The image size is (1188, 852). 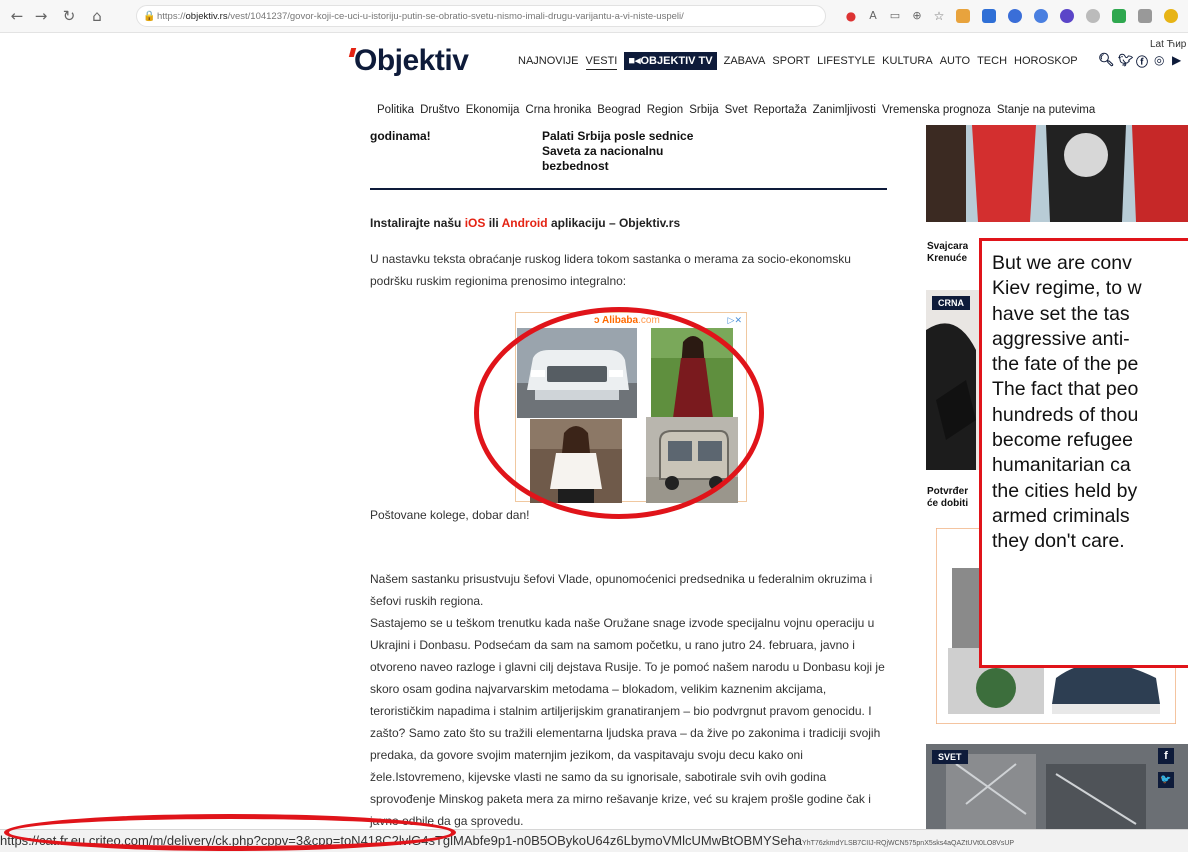 I want to click on favorite-icon: ☆, so click(x=939, y=16).